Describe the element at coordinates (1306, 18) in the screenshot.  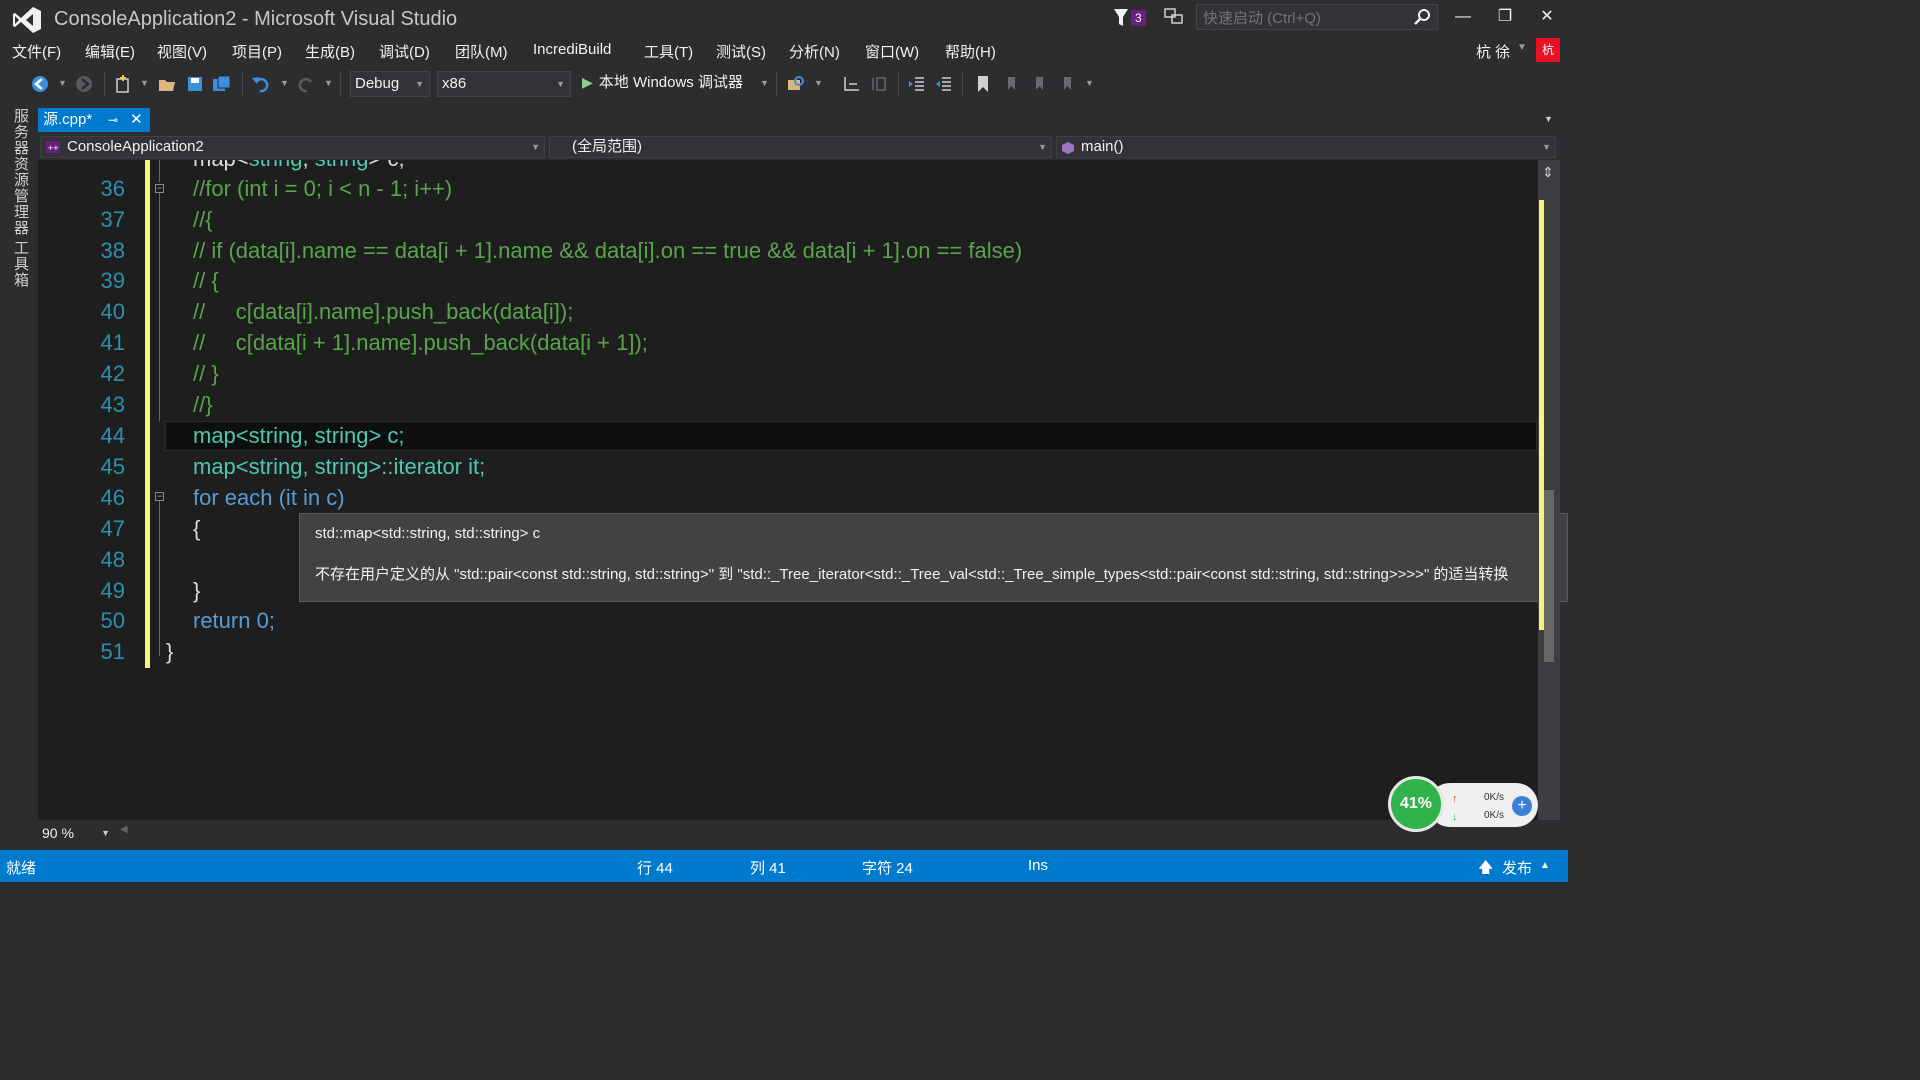
I see `quick-launch-input` at that location.